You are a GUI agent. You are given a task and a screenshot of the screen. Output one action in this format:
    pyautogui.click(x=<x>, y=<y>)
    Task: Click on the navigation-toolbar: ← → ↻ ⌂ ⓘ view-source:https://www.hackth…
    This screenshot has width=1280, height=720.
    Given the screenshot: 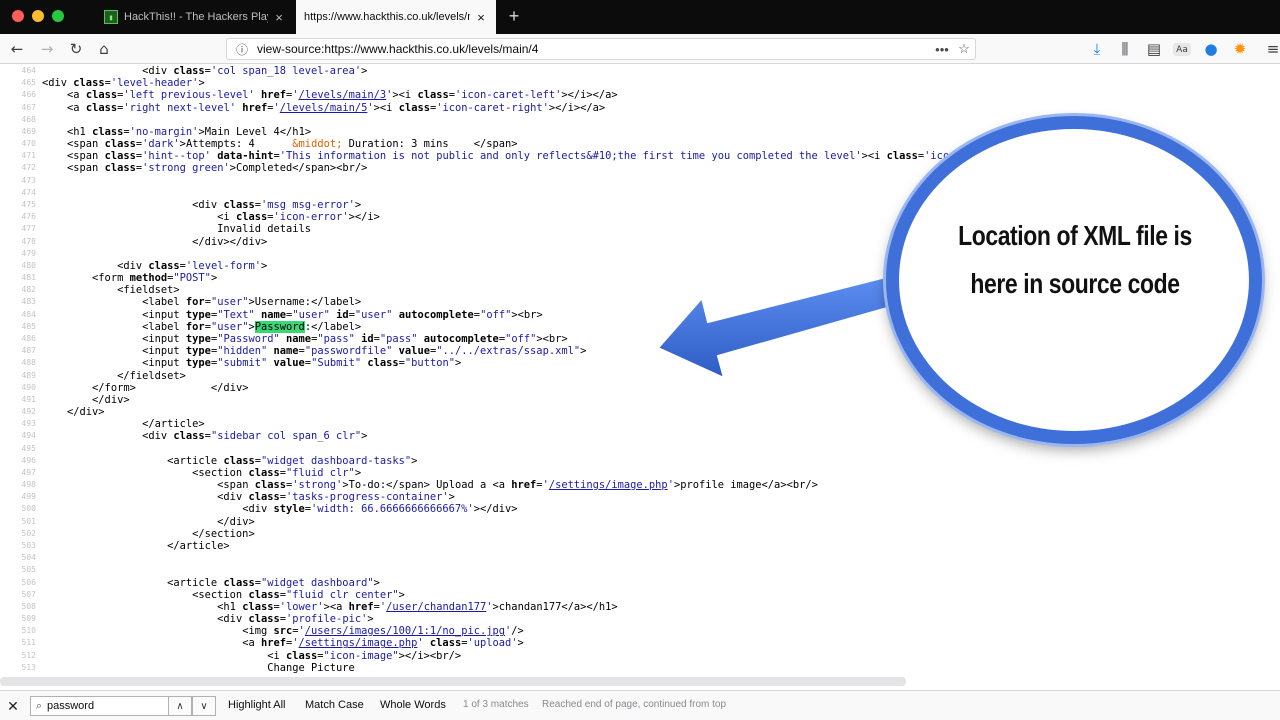 What is the action you would take?
    pyautogui.click(x=640, y=49)
    